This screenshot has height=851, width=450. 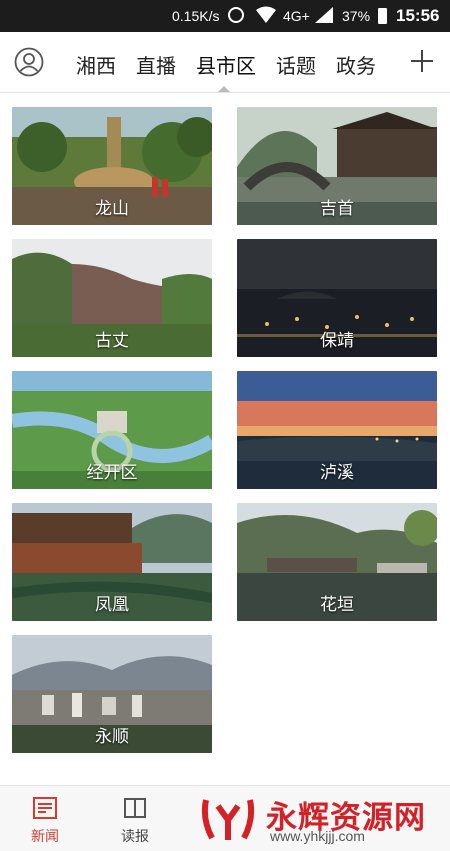 I want to click on network-type: 4G+, so click(x=296, y=16).